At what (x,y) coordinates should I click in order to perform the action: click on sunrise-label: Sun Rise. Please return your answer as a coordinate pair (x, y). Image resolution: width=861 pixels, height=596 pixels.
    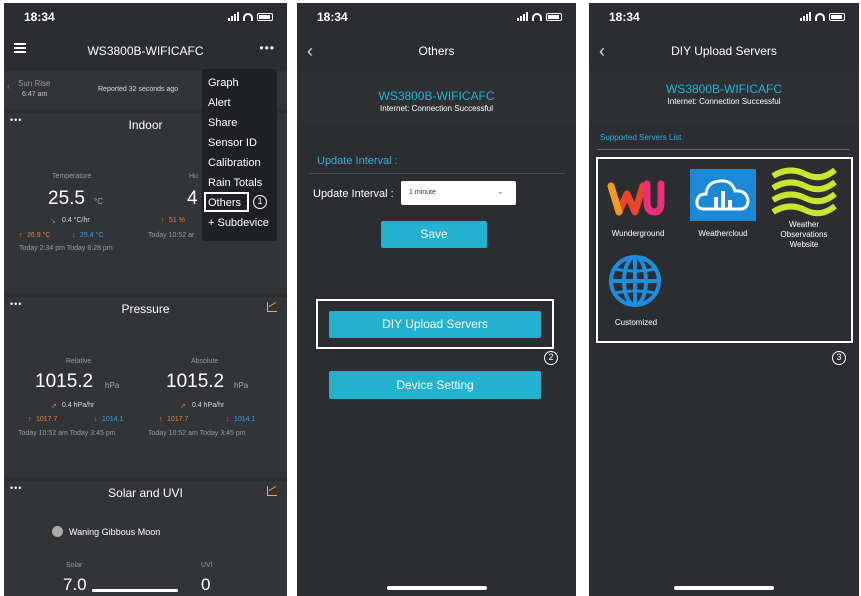
    Looking at the image, I should click on (34, 83).